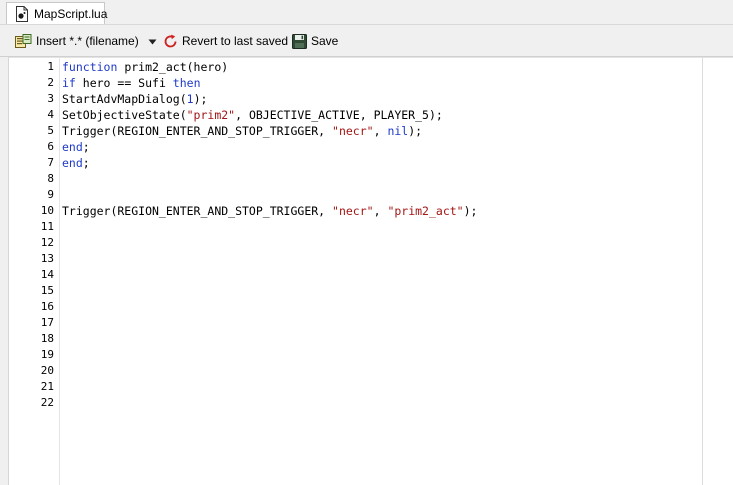 This screenshot has width=733, height=485. I want to click on line-number: 17, so click(47, 322).